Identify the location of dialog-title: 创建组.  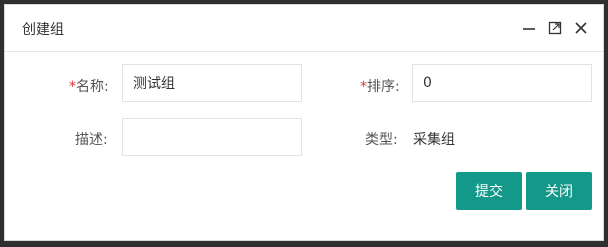
(43, 30).